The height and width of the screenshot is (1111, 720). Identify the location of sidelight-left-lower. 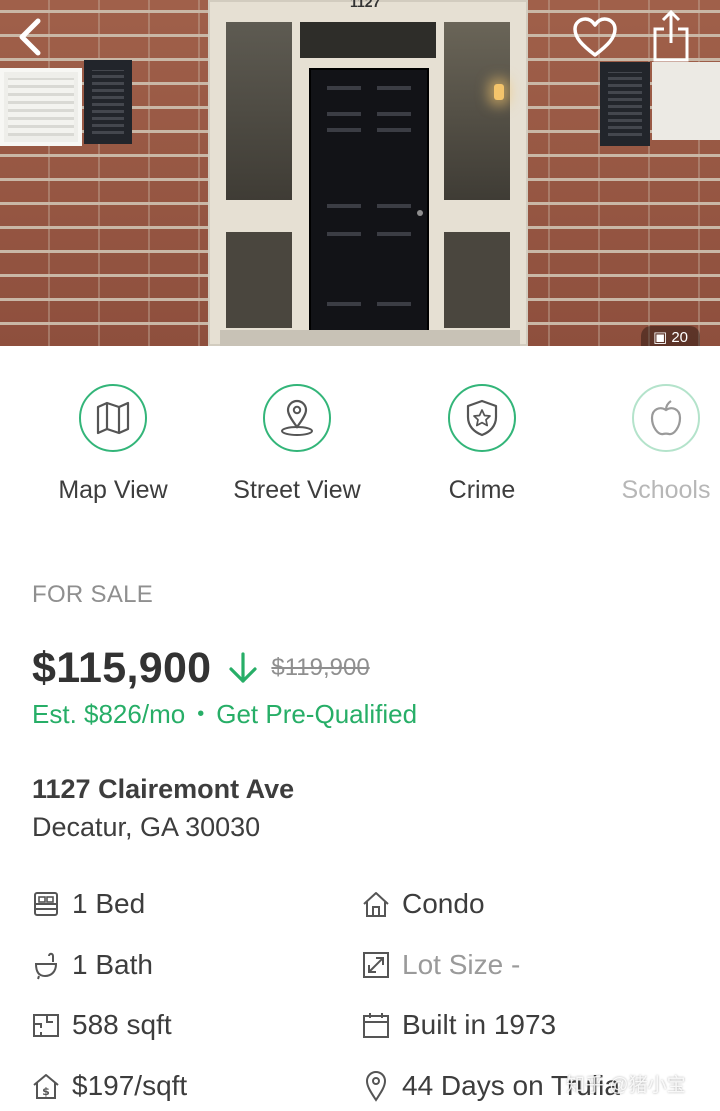
(259, 280).